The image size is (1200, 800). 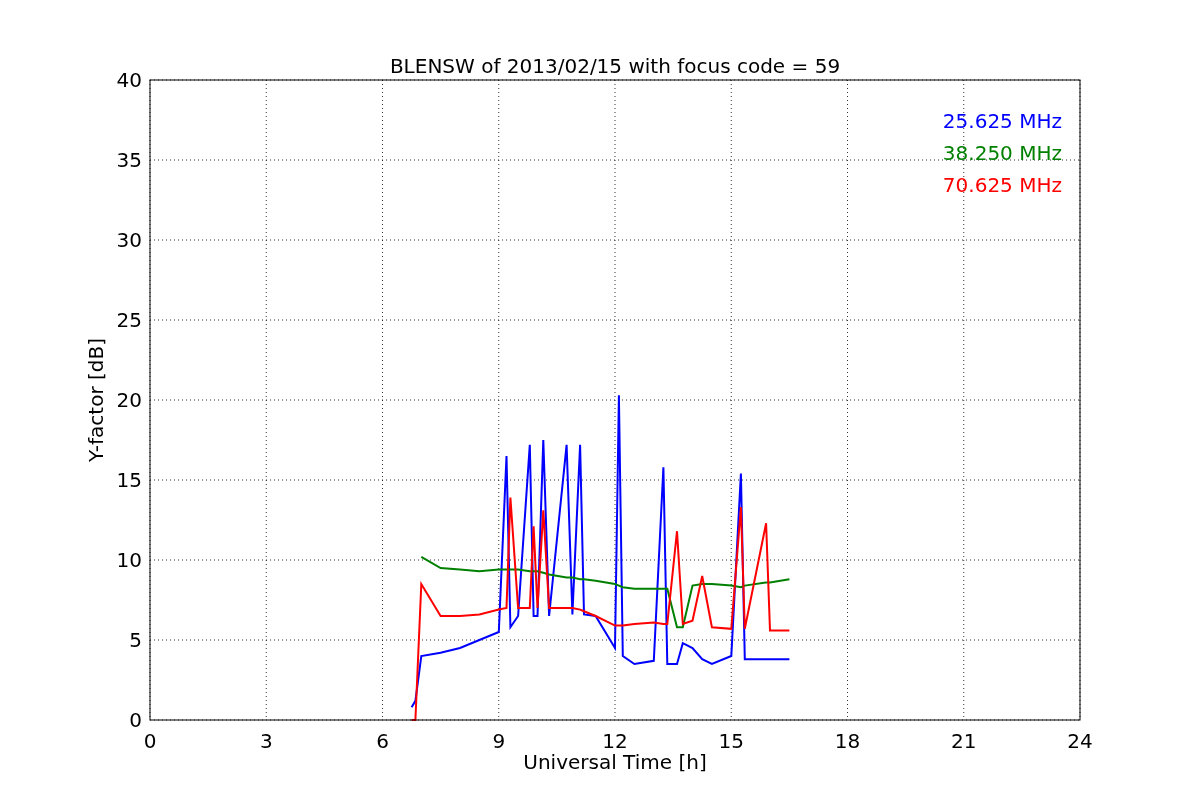 What do you see at coordinates (964, 741) in the screenshot?
I see `x-tick-label: 21` at bounding box center [964, 741].